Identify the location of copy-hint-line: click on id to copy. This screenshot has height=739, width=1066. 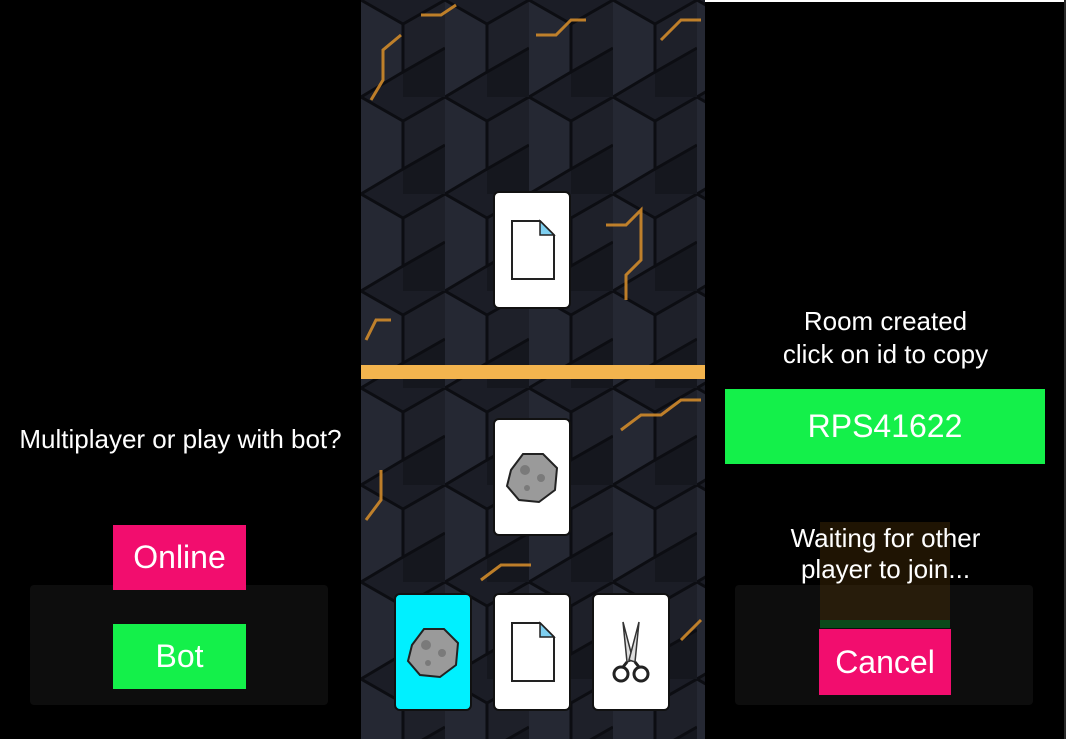
(885, 354).